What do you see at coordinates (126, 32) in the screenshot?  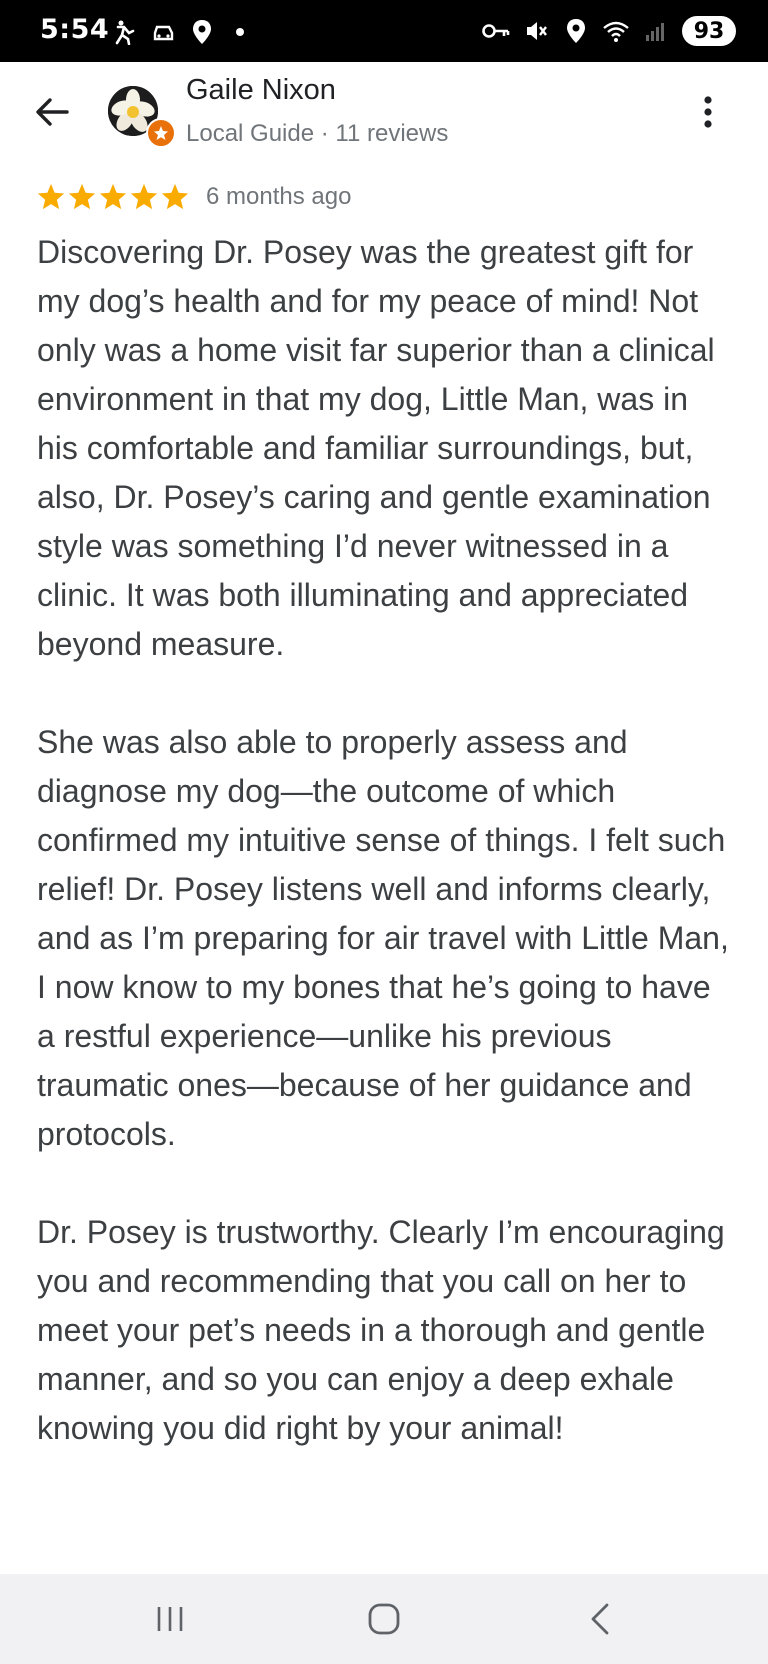 I see `accessibility-icon` at bounding box center [126, 32].